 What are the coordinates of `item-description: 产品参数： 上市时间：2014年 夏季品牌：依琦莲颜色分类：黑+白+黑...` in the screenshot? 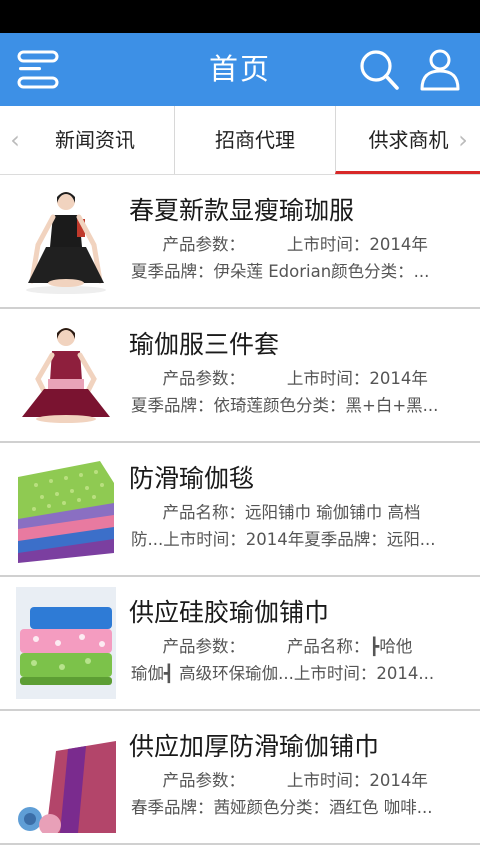 It's located at (301, 392).